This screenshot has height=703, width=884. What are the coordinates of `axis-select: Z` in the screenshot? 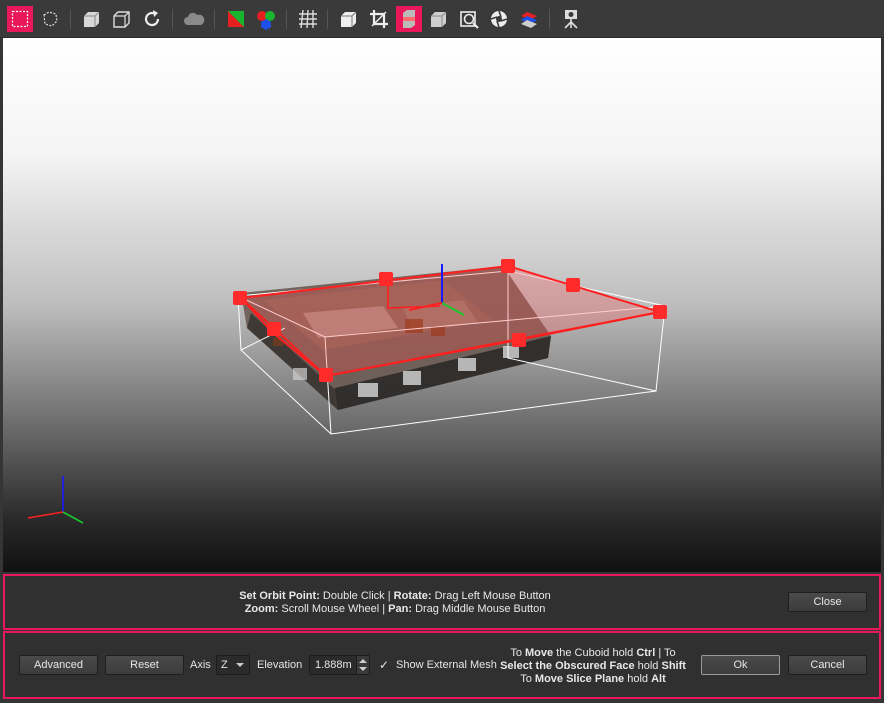 It's located at (233, 665).